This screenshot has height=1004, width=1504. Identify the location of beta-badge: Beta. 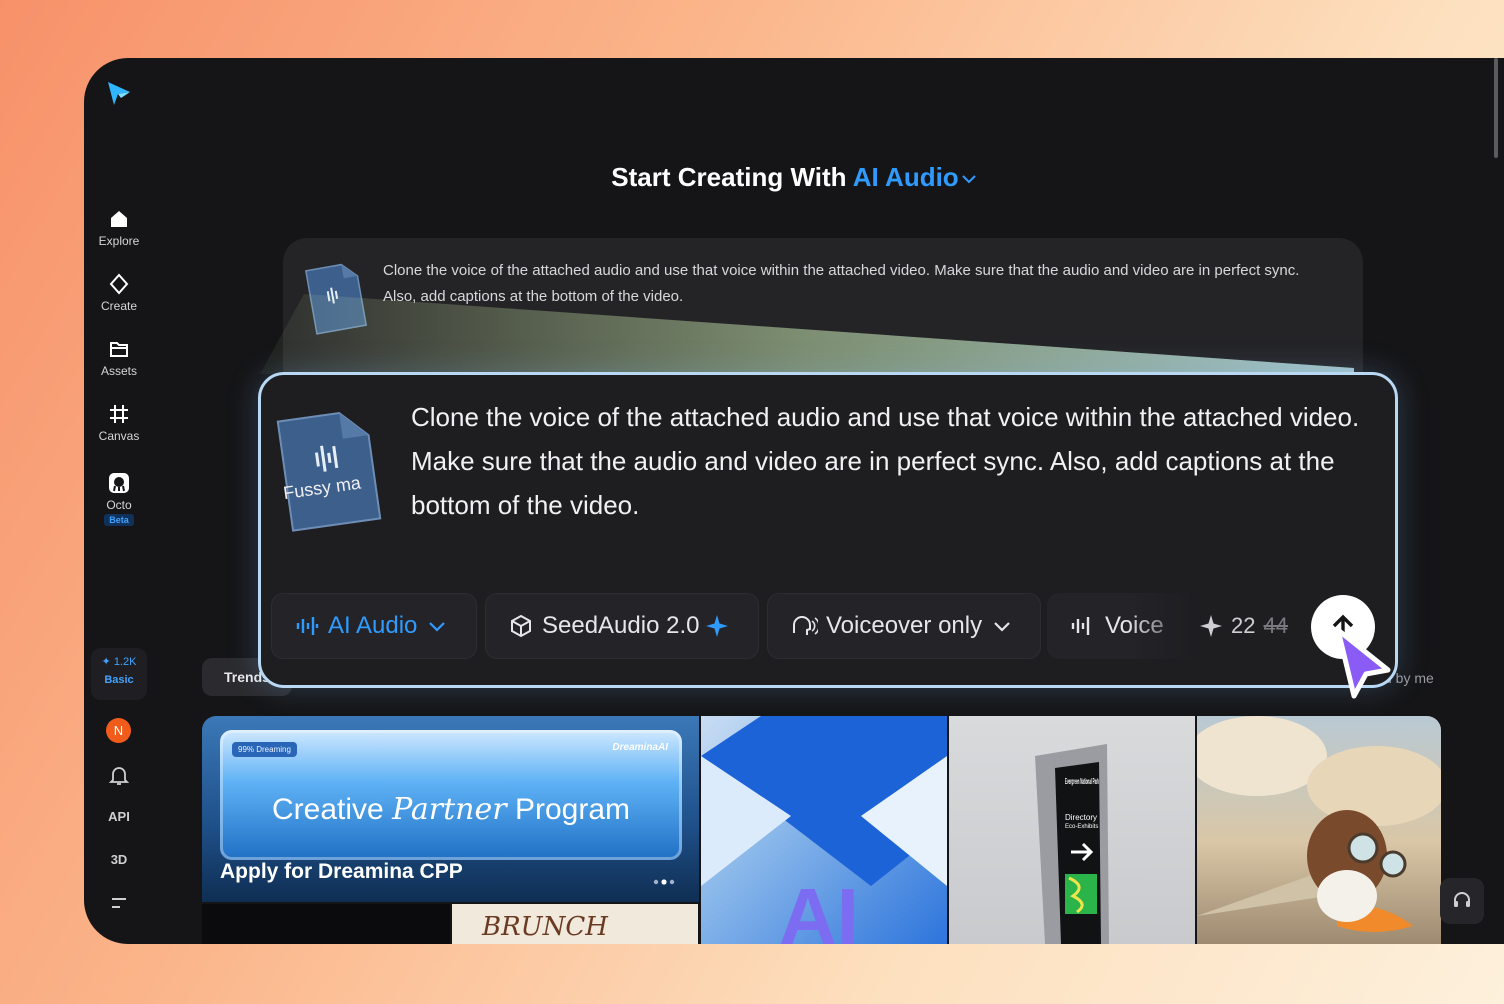
(119, 520).